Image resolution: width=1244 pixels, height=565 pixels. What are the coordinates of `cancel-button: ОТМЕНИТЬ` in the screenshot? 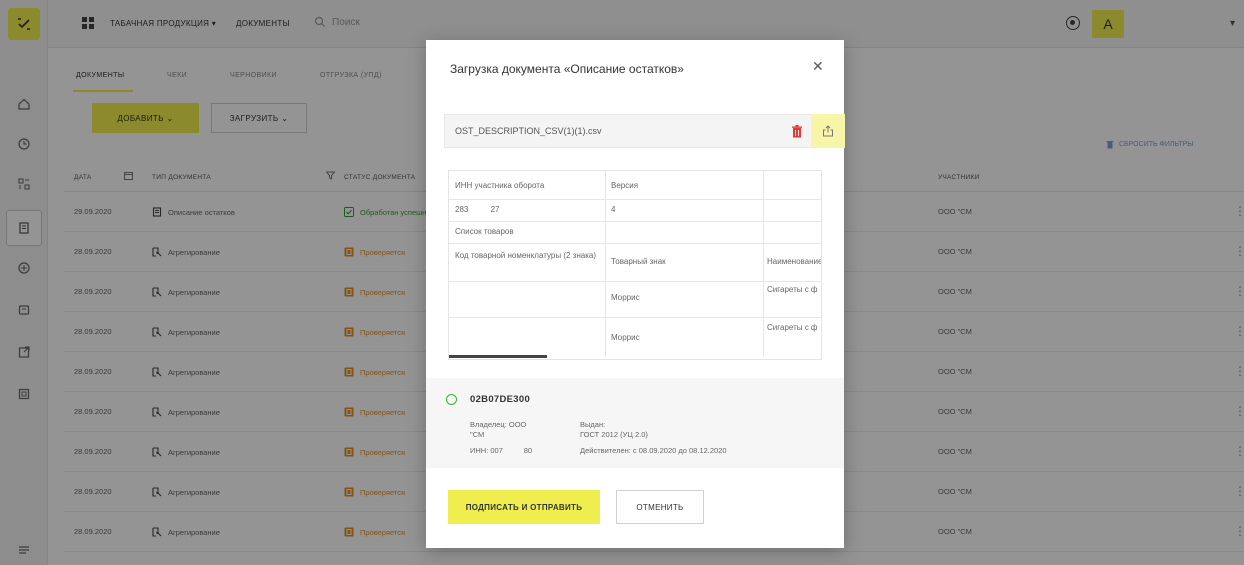 It's located at (660, 507).